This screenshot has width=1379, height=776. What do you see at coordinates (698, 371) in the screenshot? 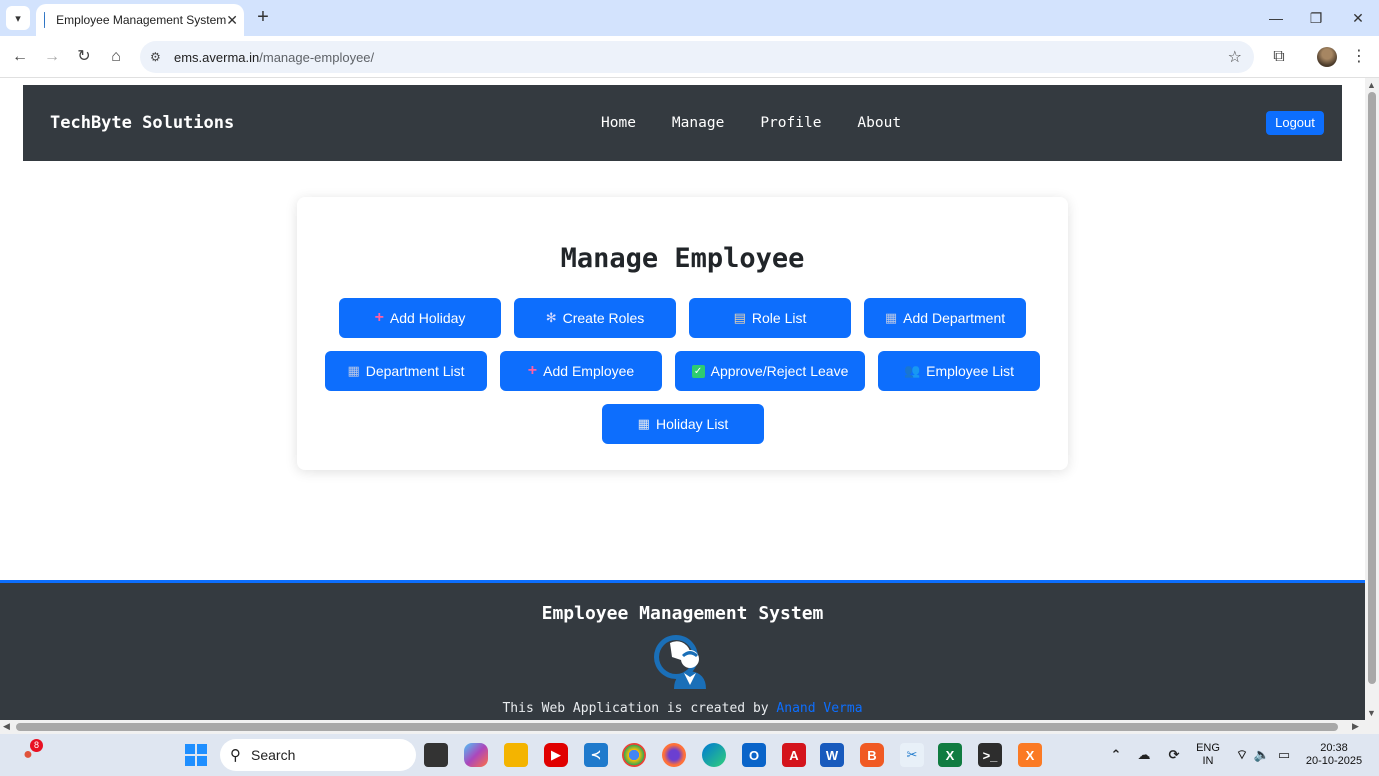
I see `check-icon: ✓` at bounding box center [698, 371].